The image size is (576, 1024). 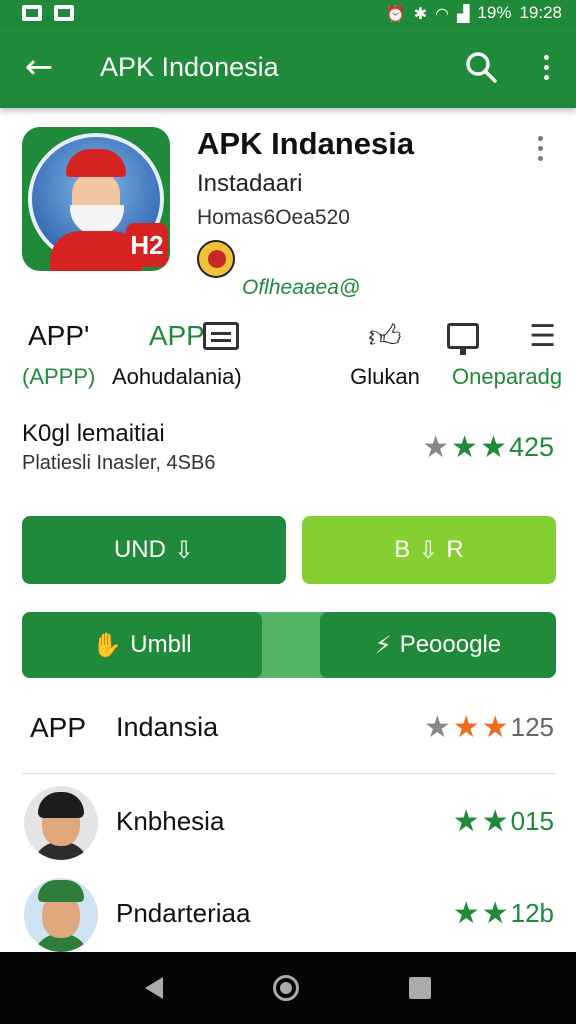 What do you see at coordinates (385, 376) in the screenshot?
I see `info-value: Glukan` at bounding box center [385, 376].